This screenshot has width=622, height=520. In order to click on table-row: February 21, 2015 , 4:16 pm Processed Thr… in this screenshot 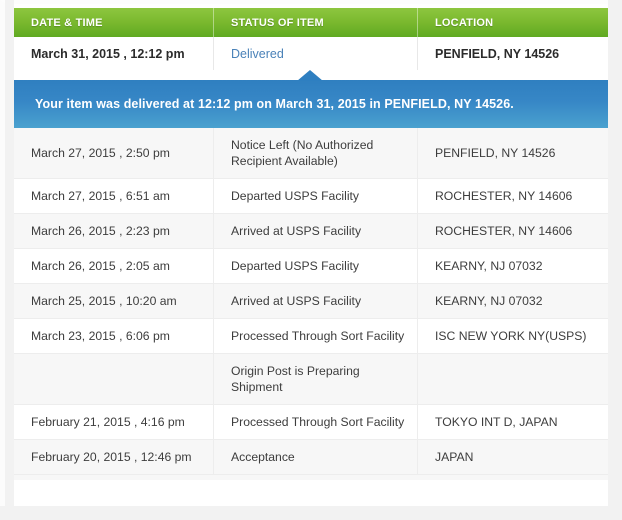, I will do `click(311, 422)`.